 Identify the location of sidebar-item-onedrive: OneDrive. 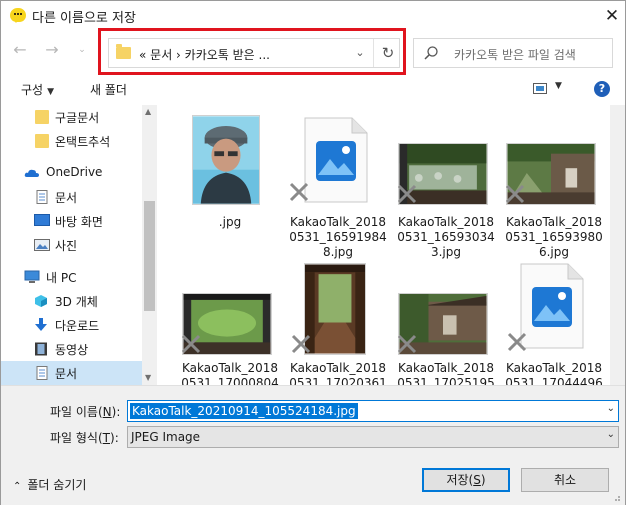
(71, 173).